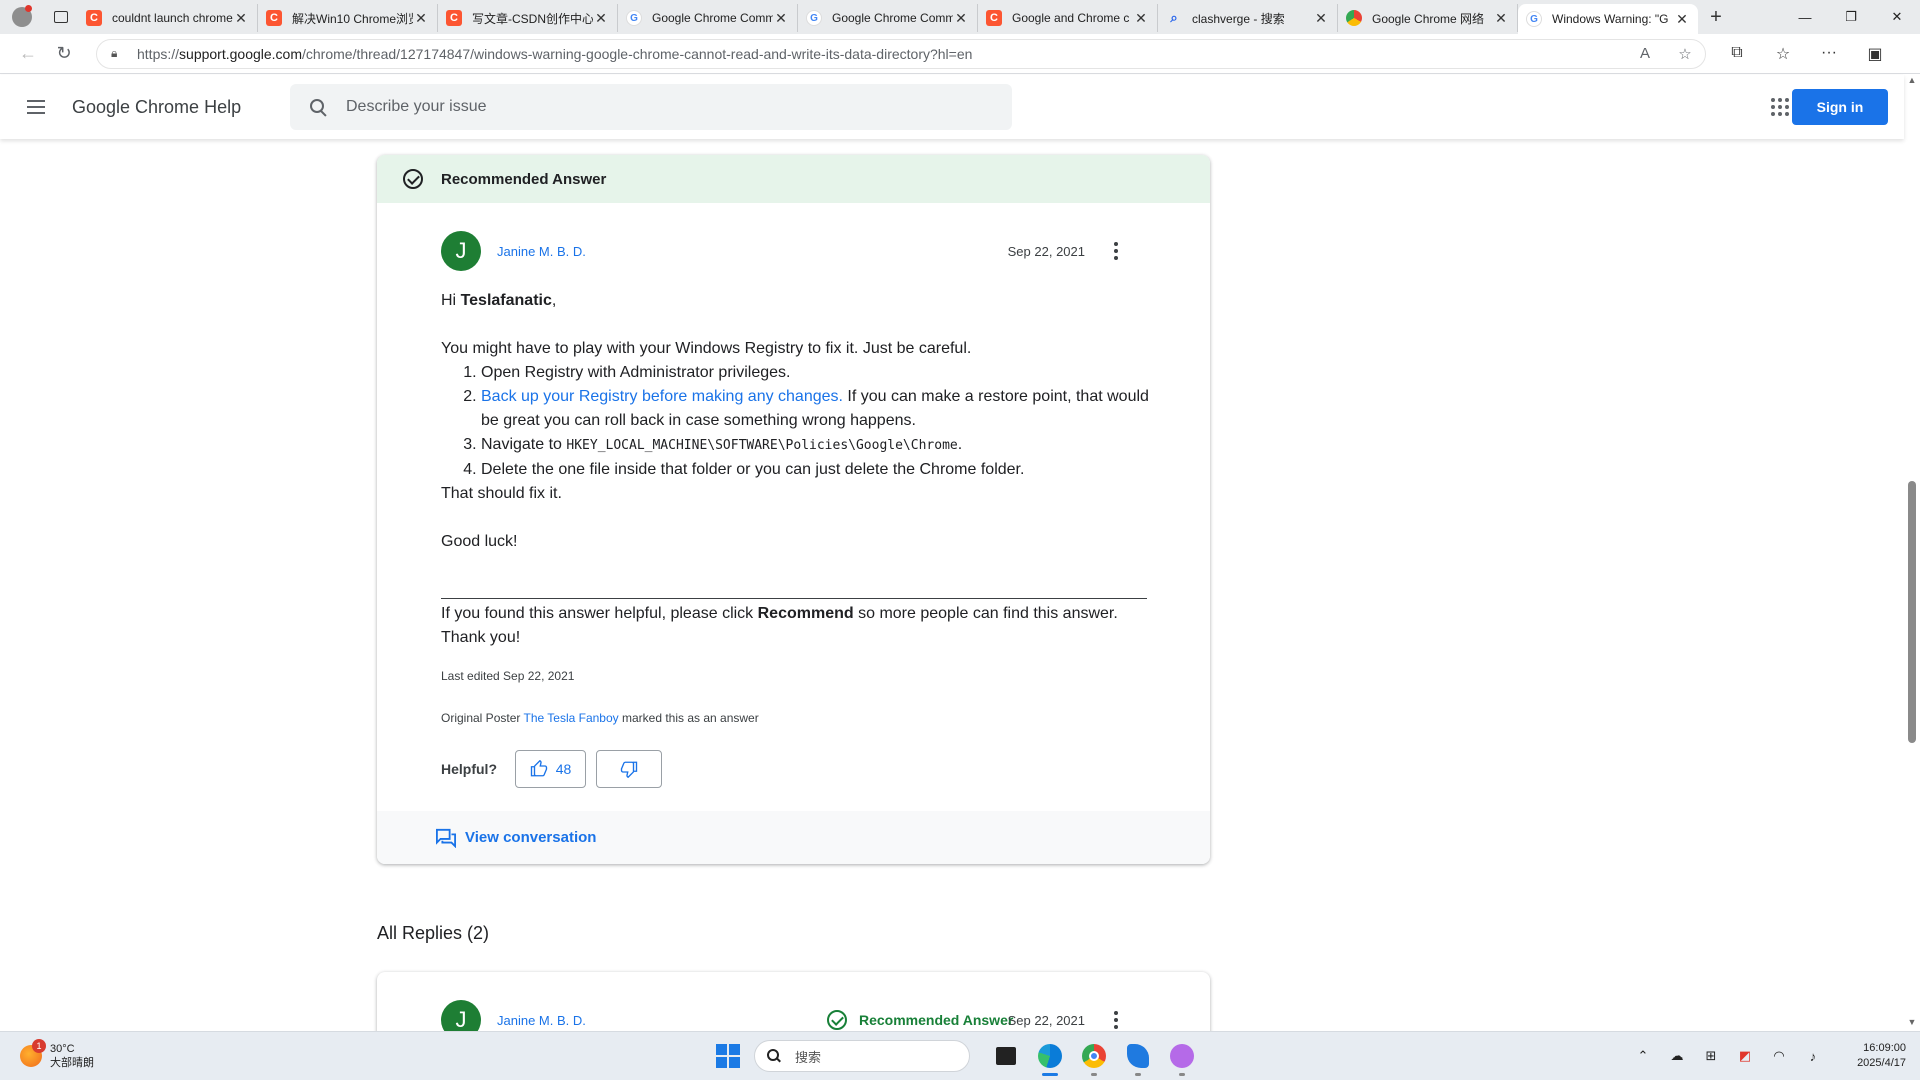 This screenshot has width=1920, height=1080. Describe the element at coordinates (1737, 54) in the screenshot. I see `extensions-icon: ⧉` at that location.